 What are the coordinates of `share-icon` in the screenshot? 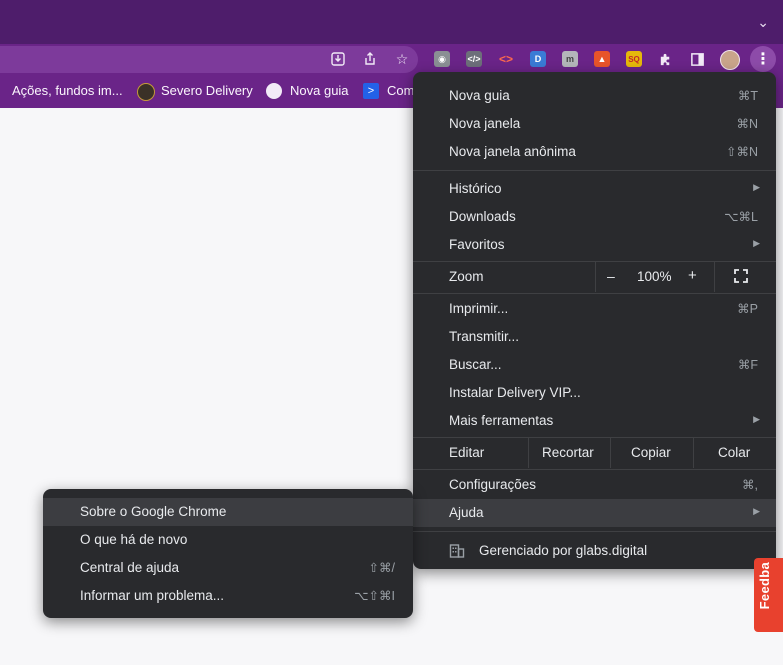 It's located at (370, 59).